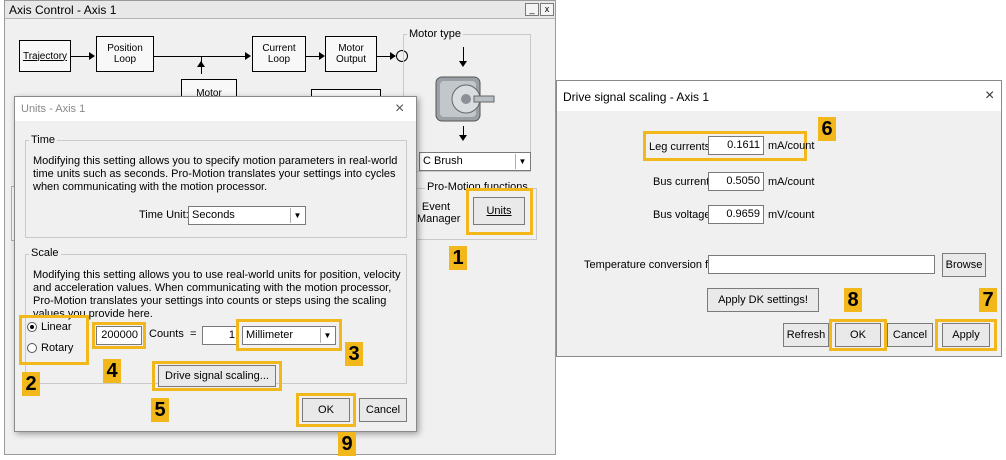 The image size is (1006, 460). I want to click on units-value-input: 1, so click(220, 335).